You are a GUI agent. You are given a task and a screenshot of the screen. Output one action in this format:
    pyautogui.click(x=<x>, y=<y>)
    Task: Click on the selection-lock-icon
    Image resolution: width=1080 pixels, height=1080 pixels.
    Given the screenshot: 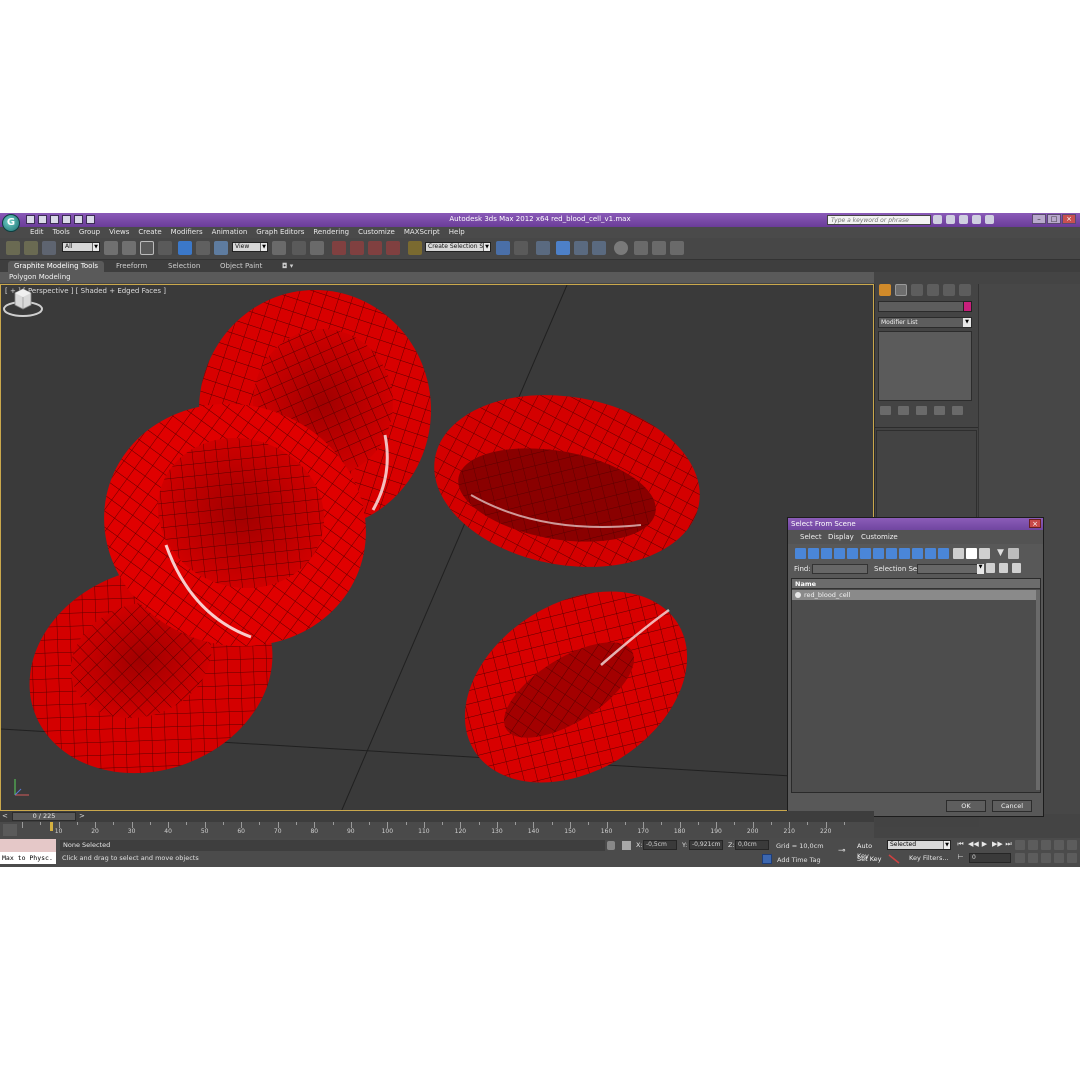 What is the action you would take?
    pyautogui.click(x=611, y=845)
    